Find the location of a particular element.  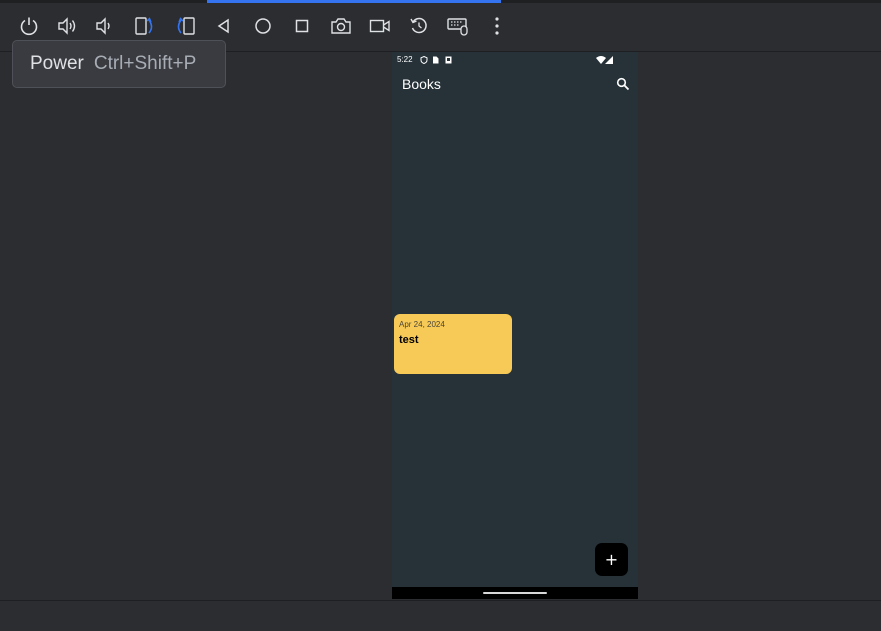

overview-button is located at coordinates (302, 26).